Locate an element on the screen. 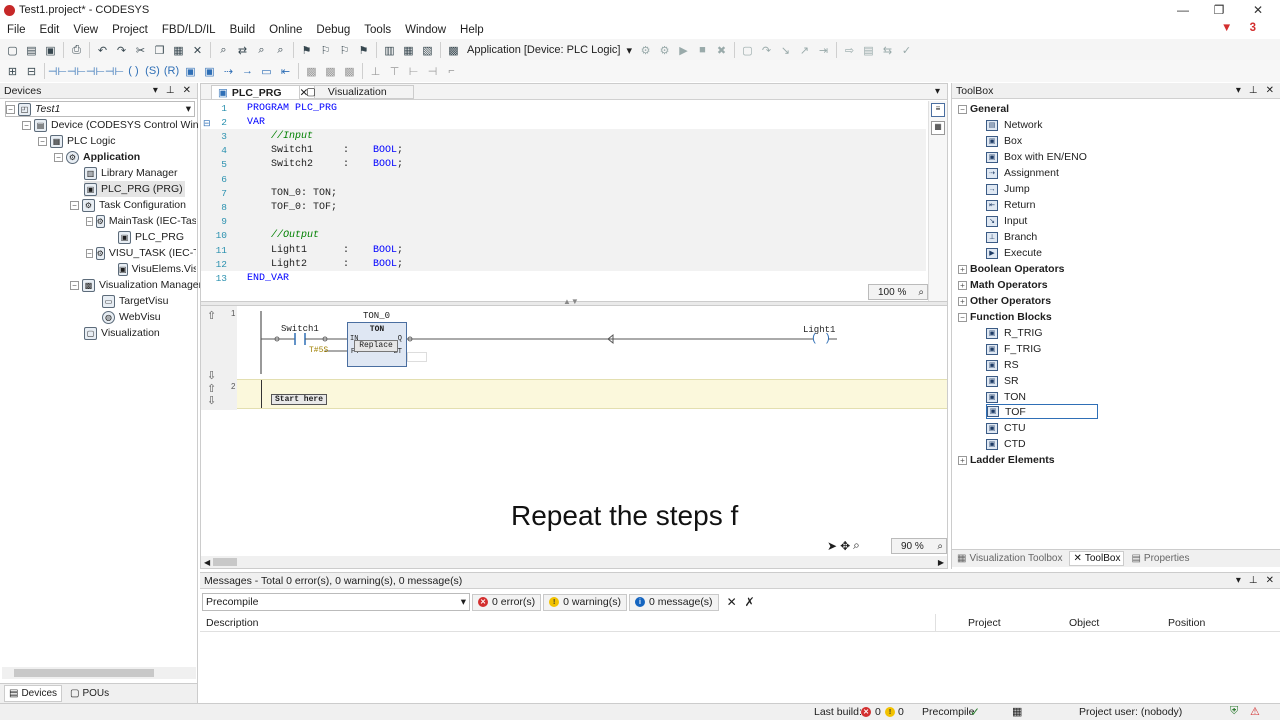 This screenshot has height=720, width=1280. unforce-icon: ⇆ is located at coordinates (888, 50).